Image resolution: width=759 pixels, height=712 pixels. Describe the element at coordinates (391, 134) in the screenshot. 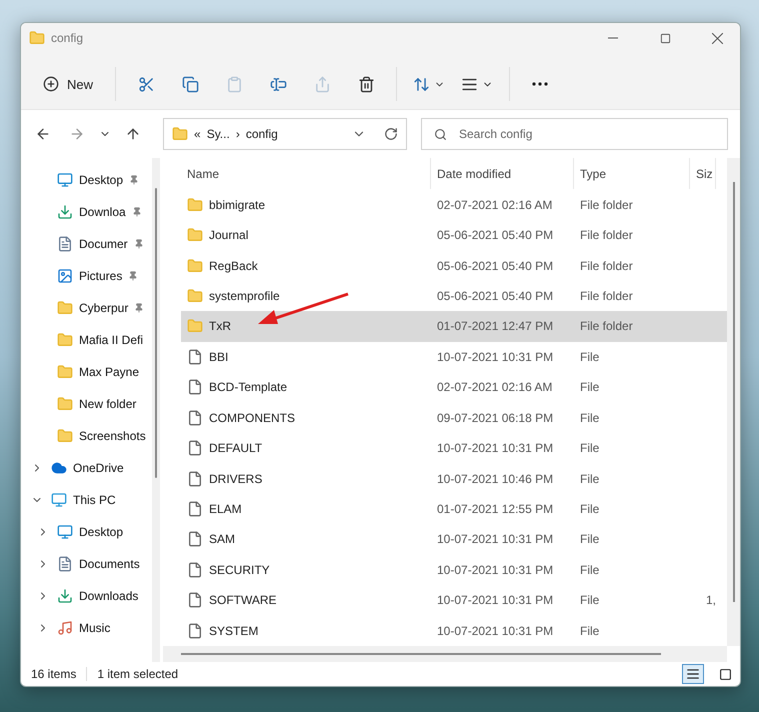

I see `refresh-icon` at that location.